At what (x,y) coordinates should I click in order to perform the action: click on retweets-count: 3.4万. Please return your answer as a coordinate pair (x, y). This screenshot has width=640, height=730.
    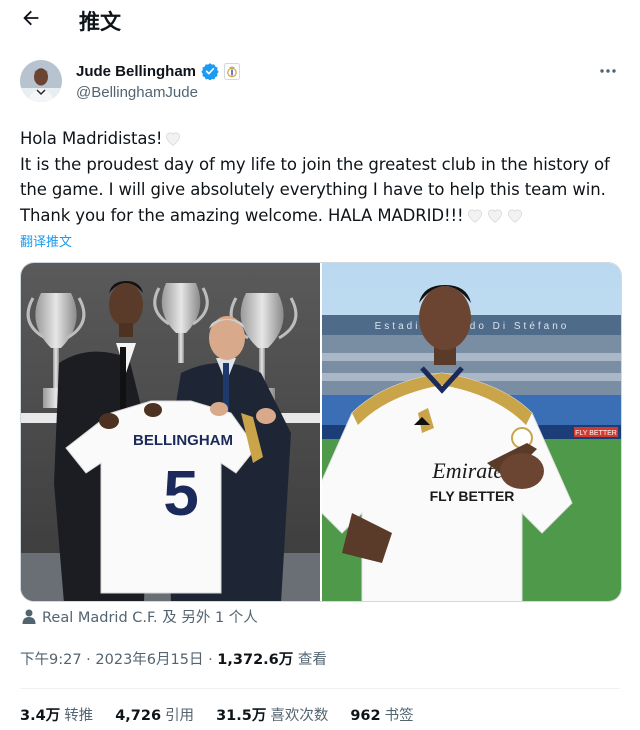
    Looking at the image, I should click on (40, 716).